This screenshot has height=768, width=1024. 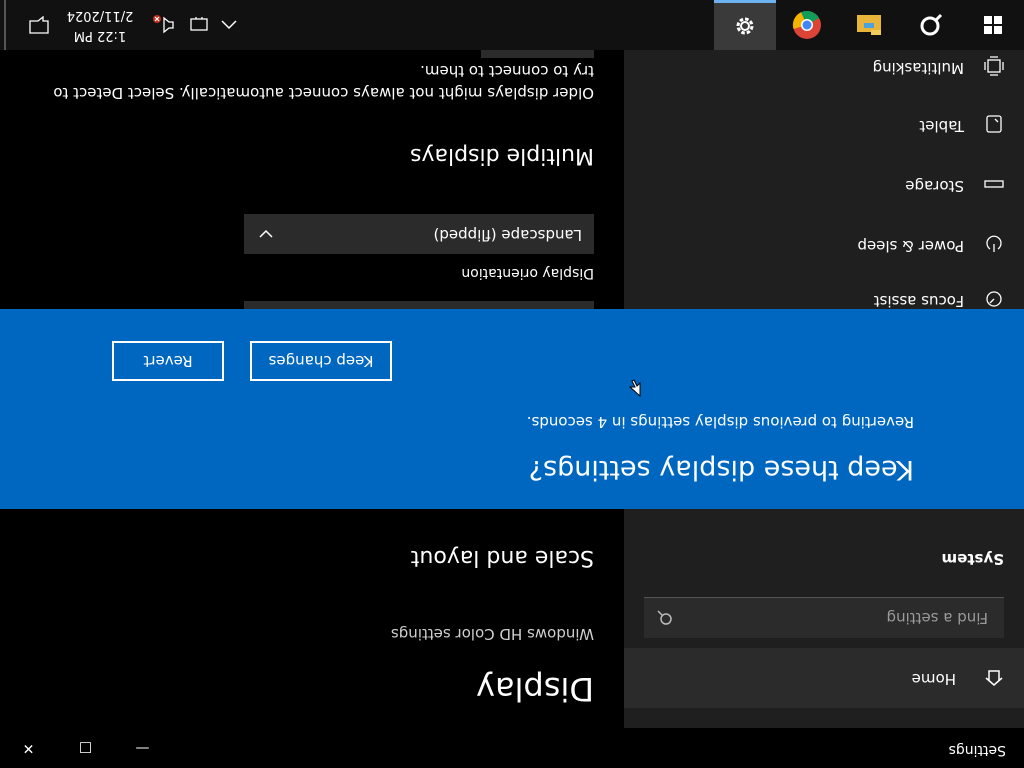 I want to click on dialog-title: Keep these display settings?, so click(x=721, y=469).